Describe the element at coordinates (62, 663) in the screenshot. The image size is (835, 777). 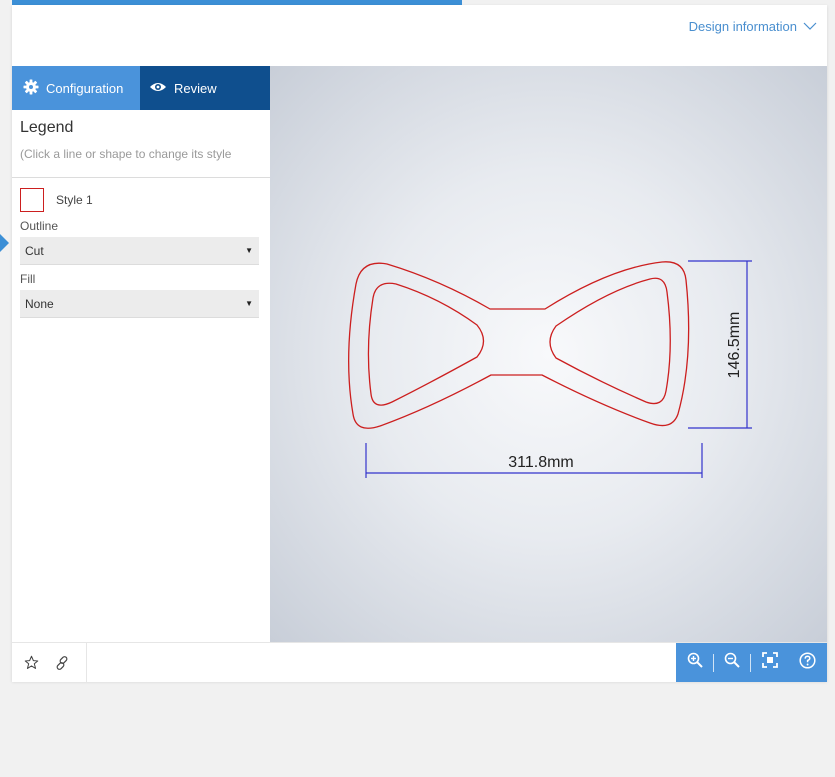
I see `link-icon` at that location.